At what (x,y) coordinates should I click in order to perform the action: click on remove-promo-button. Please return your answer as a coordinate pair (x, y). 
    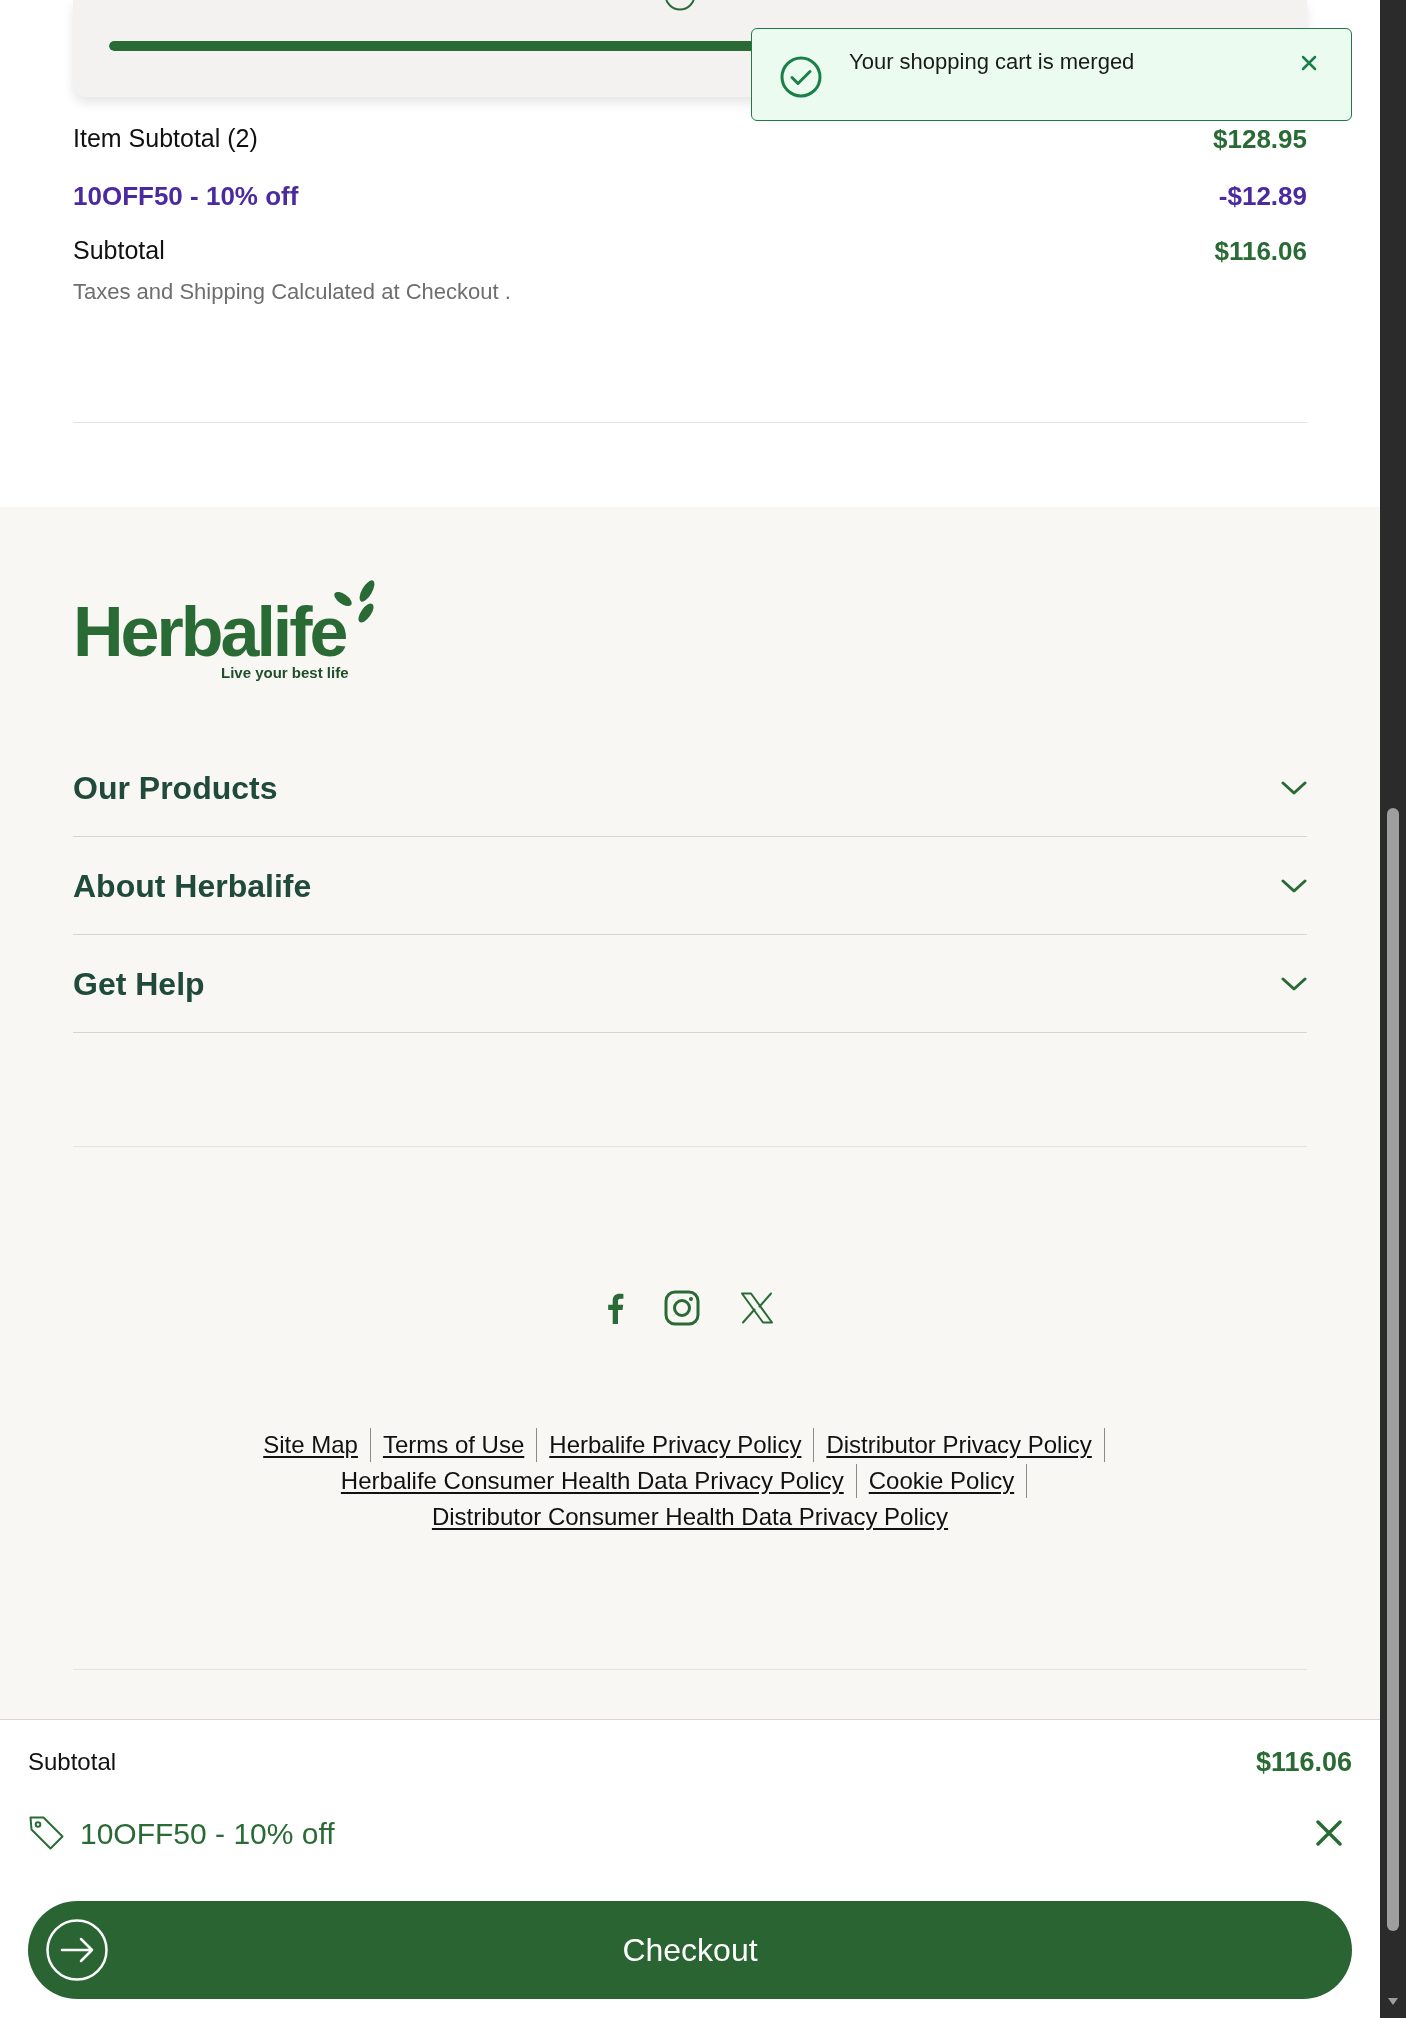
    Looking at the image, I should click on (1329, 1833).